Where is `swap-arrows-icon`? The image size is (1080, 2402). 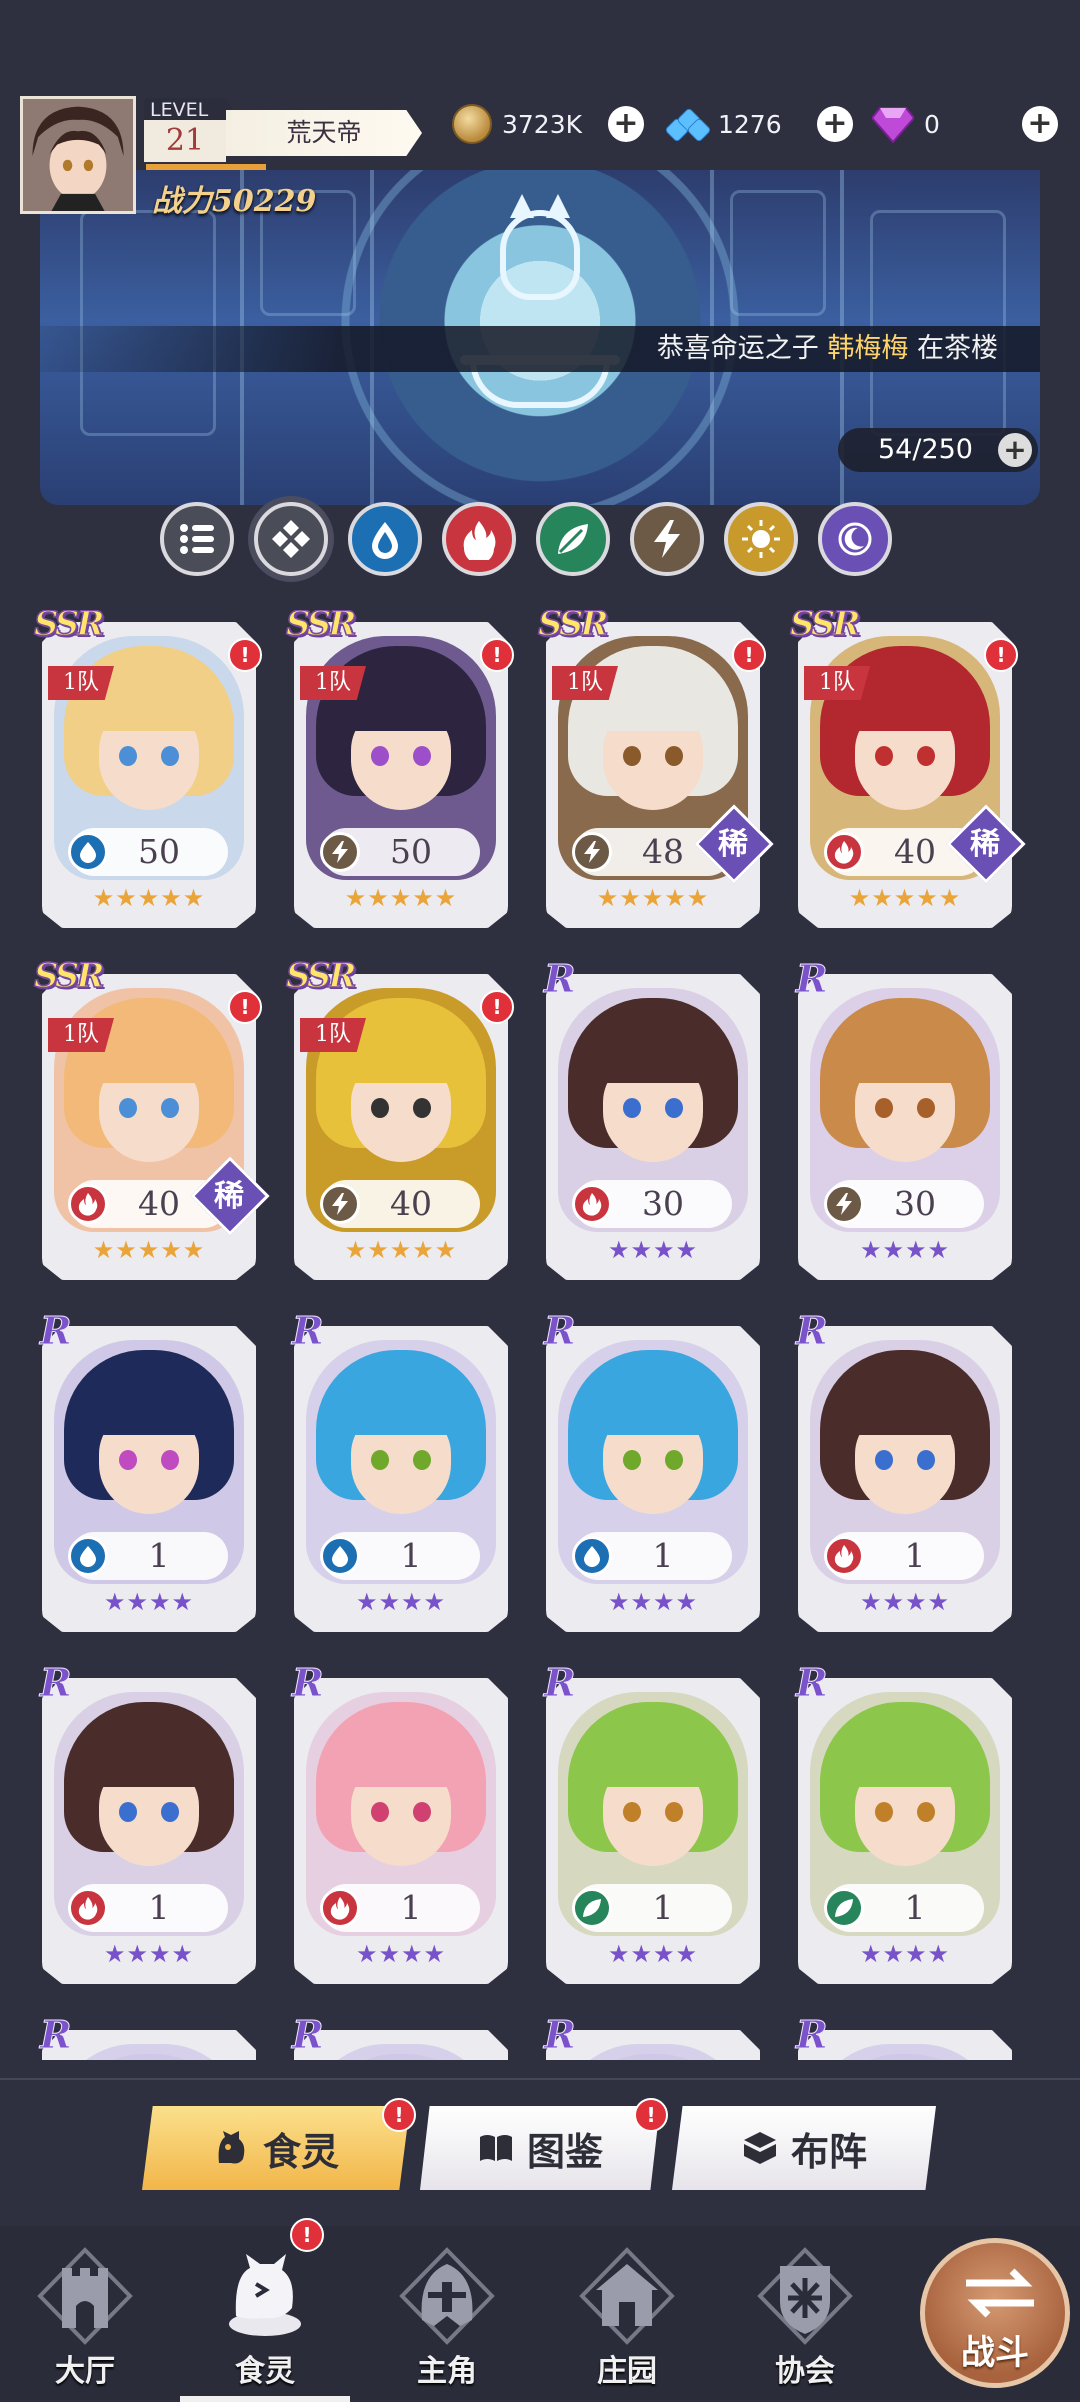
swap-arrows-icon is located at coordinates (1000, 2293).